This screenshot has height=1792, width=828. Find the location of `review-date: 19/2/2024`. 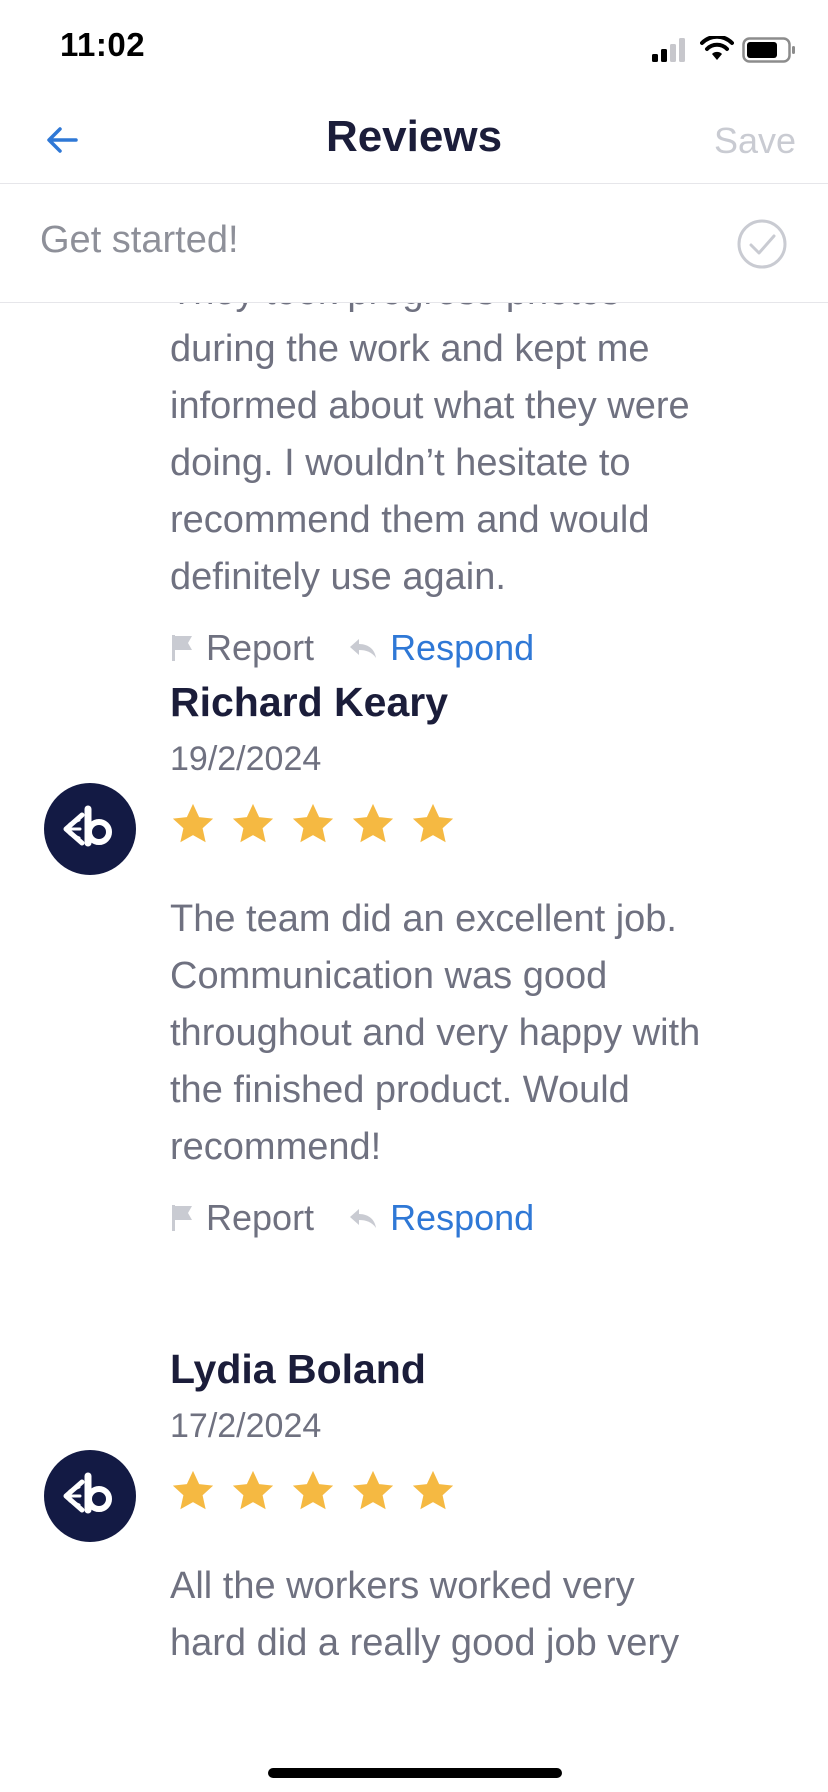

review-date: 19/2/2024 is located at coordinates (246, 759).